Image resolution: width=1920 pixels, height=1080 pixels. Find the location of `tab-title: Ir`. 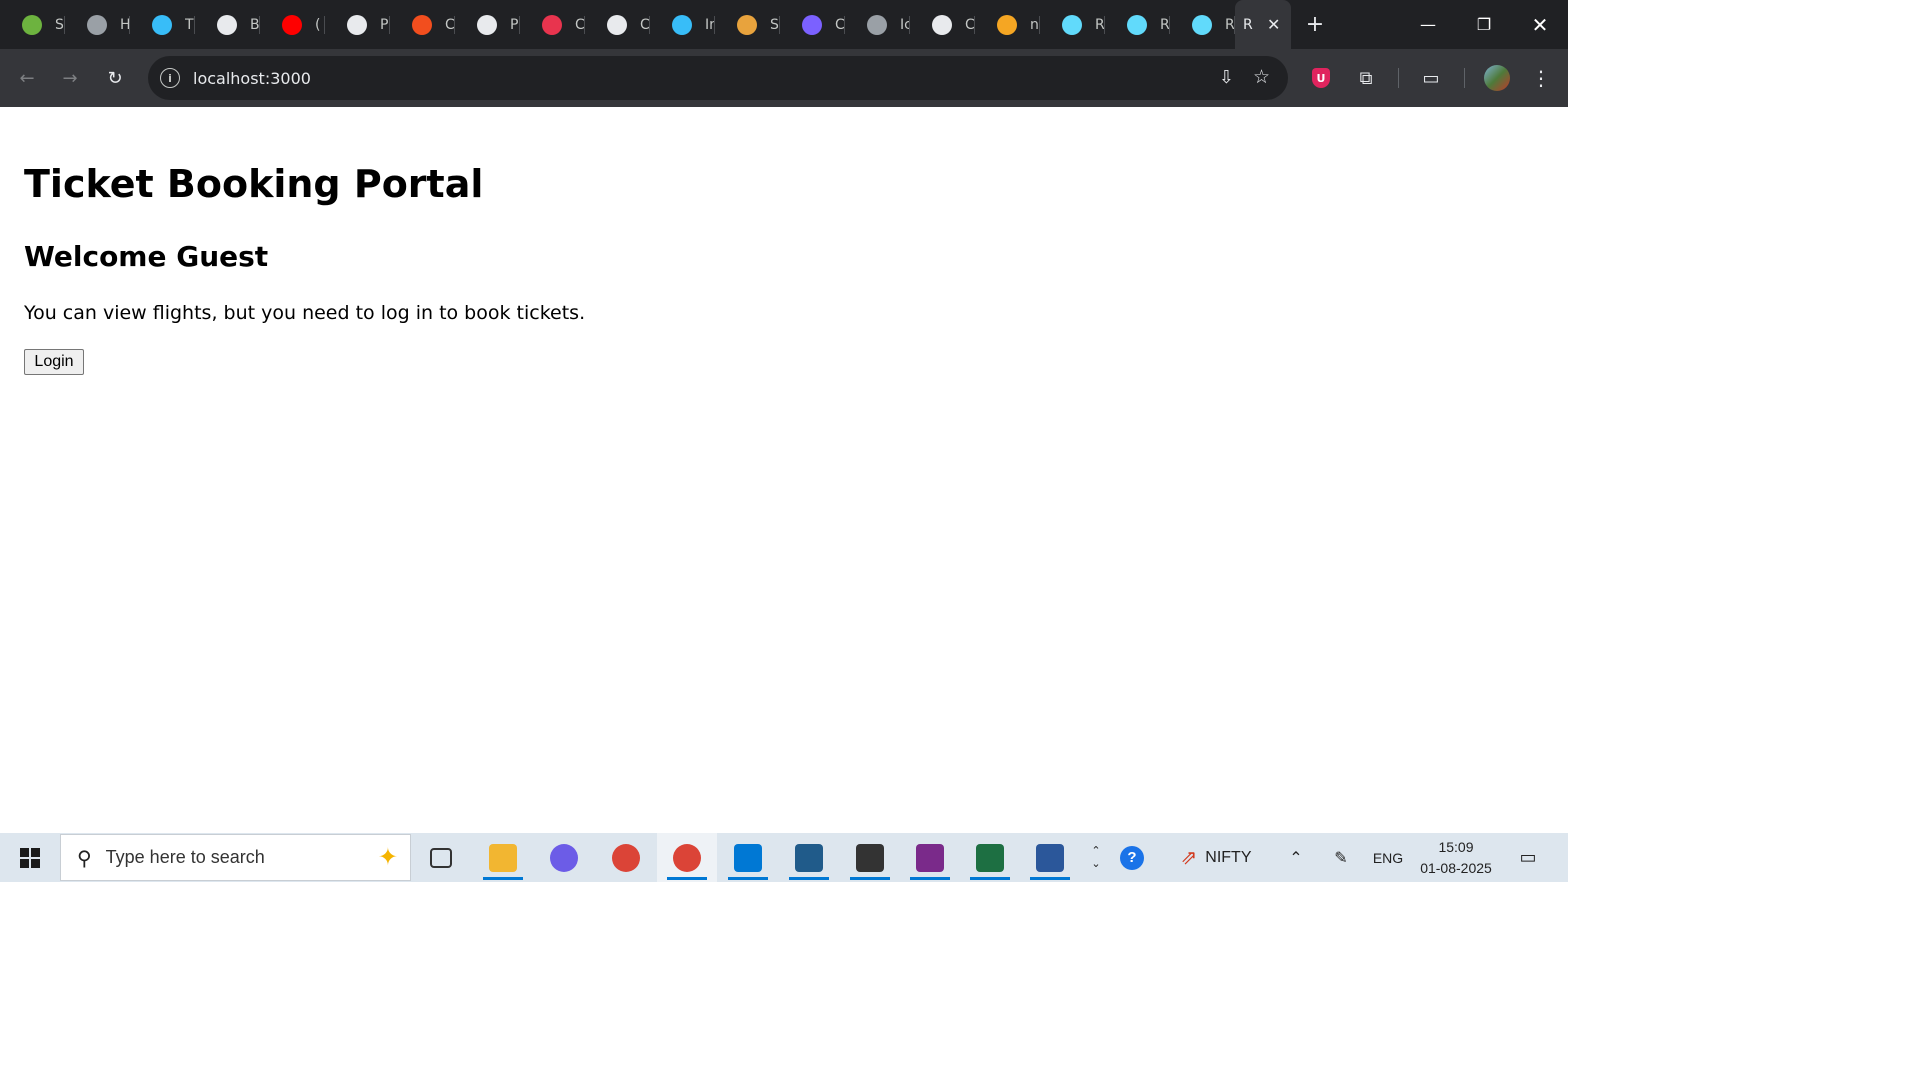

tab-title: Ir is located at coordinates (710, 24).